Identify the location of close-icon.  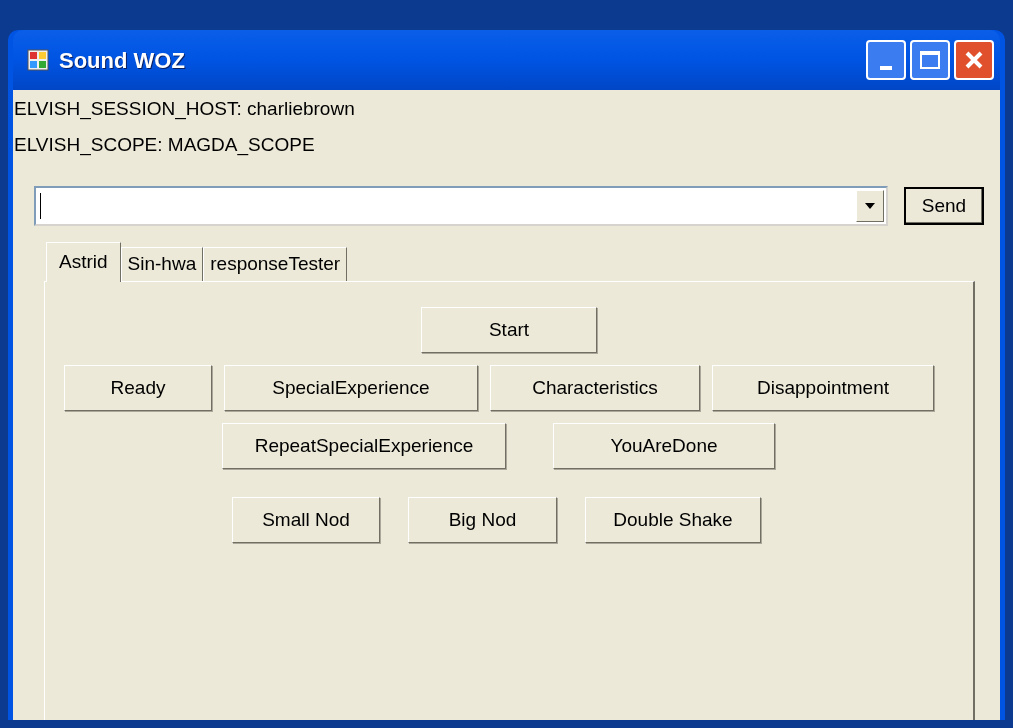
(974, 60).